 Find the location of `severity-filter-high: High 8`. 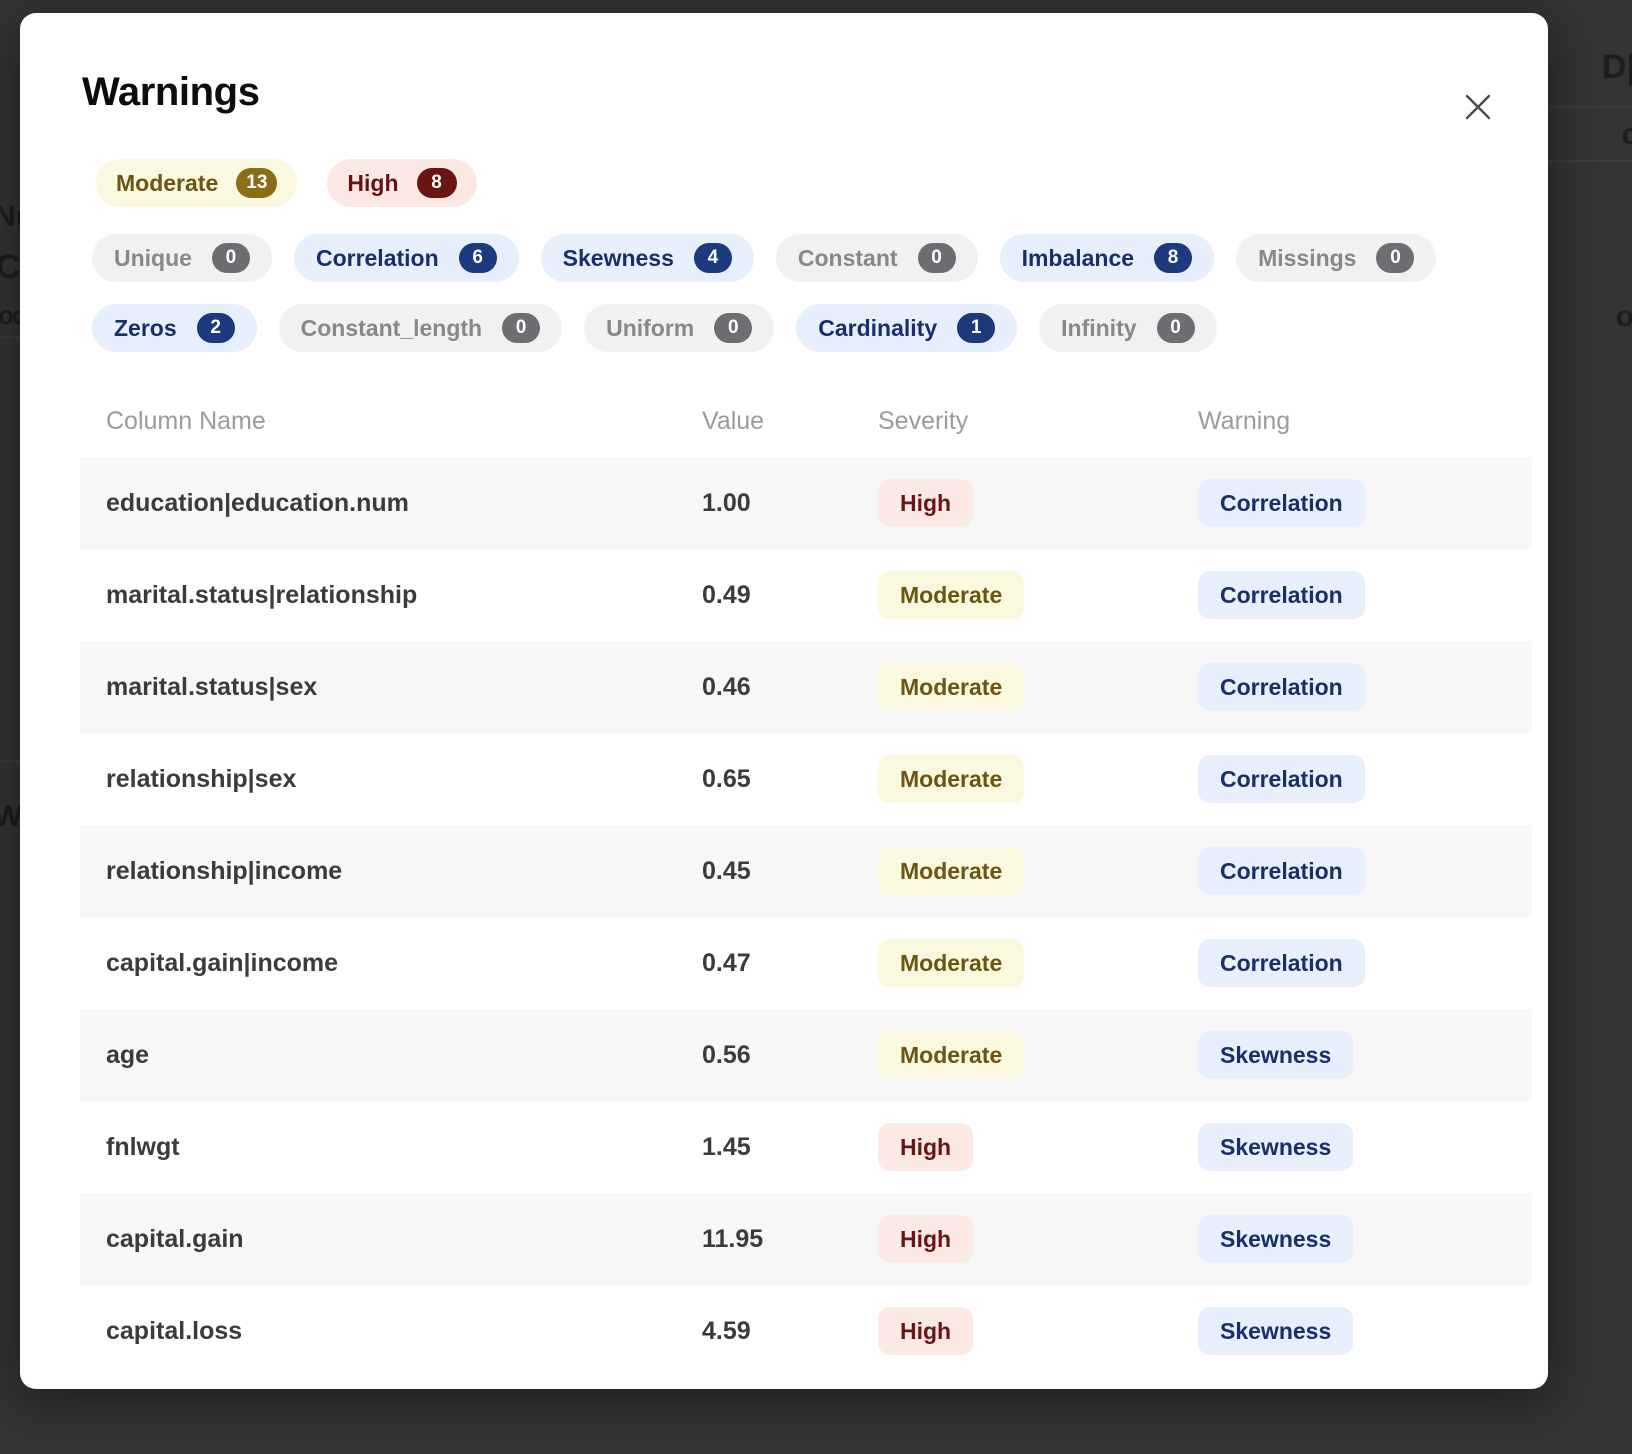

severity-filter-high: High 8 is located at coordinates (402, 183).